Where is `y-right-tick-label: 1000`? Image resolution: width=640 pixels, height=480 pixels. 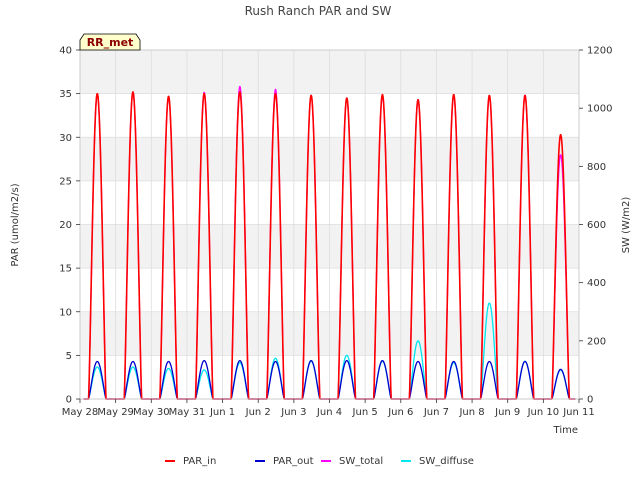 y-right-tick-label: 1000 is located at coordinates (599, 109).